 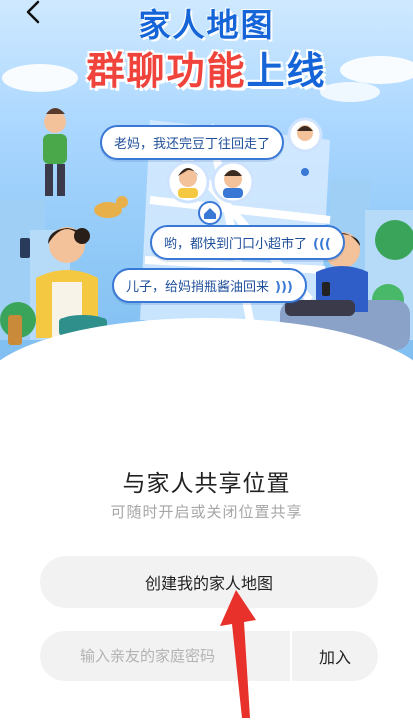 I want to click on voice-wave-icon: (((, so click(x=322, y=244).